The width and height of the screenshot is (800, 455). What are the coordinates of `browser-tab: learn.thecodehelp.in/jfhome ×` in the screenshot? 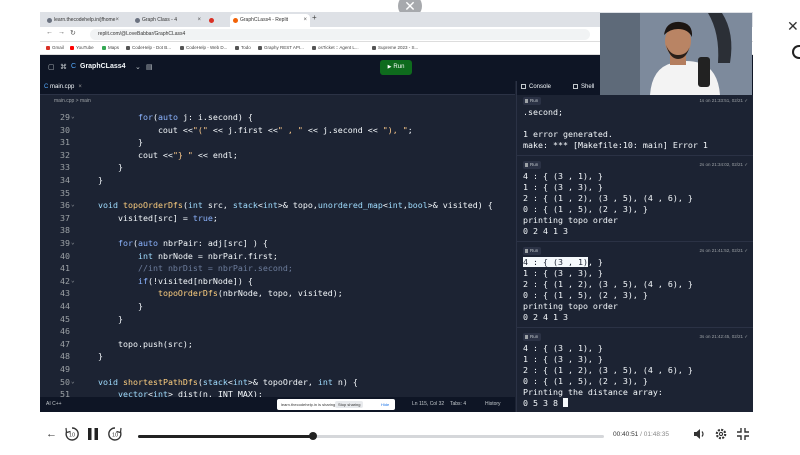 It's located at (83, 20).